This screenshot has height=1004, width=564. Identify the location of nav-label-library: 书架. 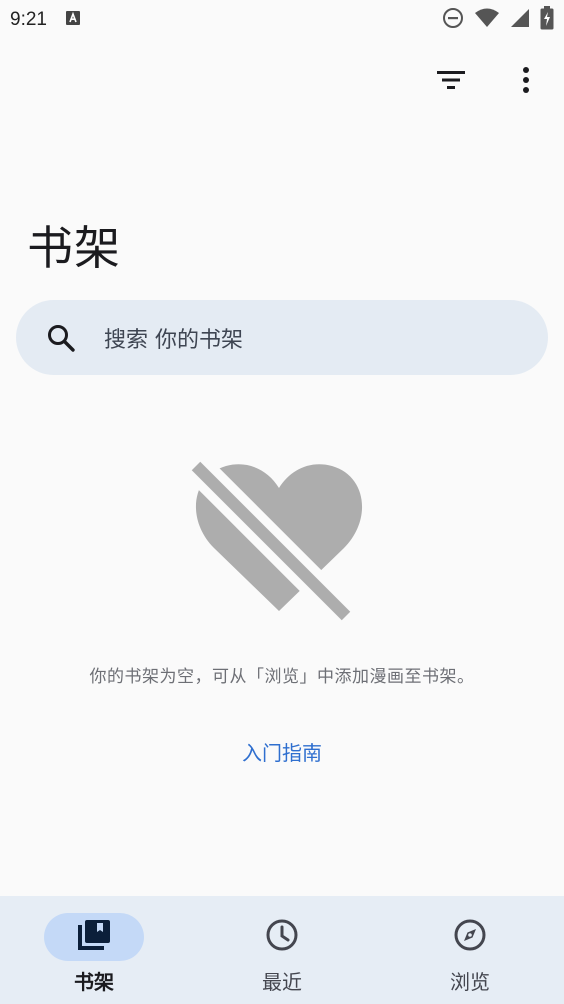
(94, 982).